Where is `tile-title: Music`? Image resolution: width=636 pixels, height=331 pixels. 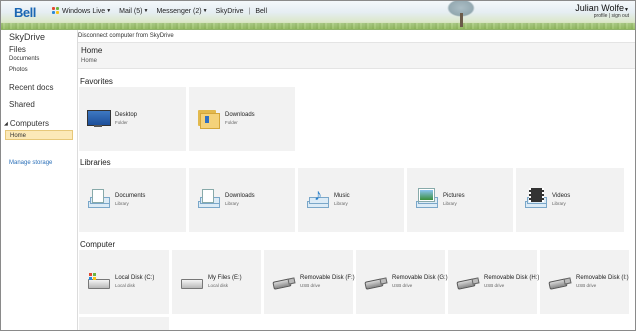 tile-title: Music is located at coordinates (342, 196).